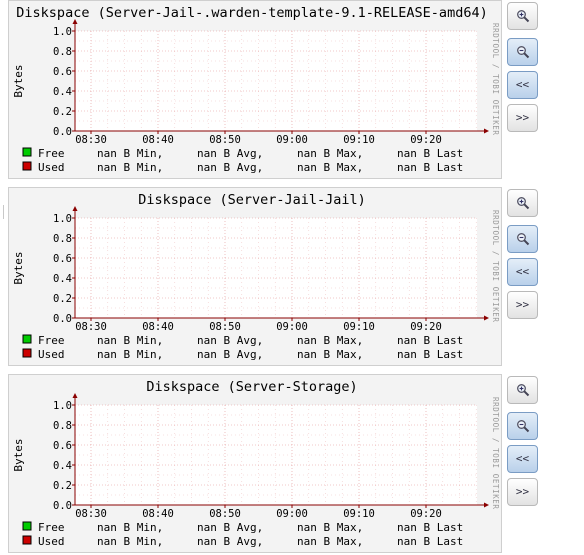 The height and width of the screenshot is (555, 584). Describe the element at coordinates (252, 200) in the screenshot. I see `chart-title: Diskspace (Server-Jail-Jail)` at that location.